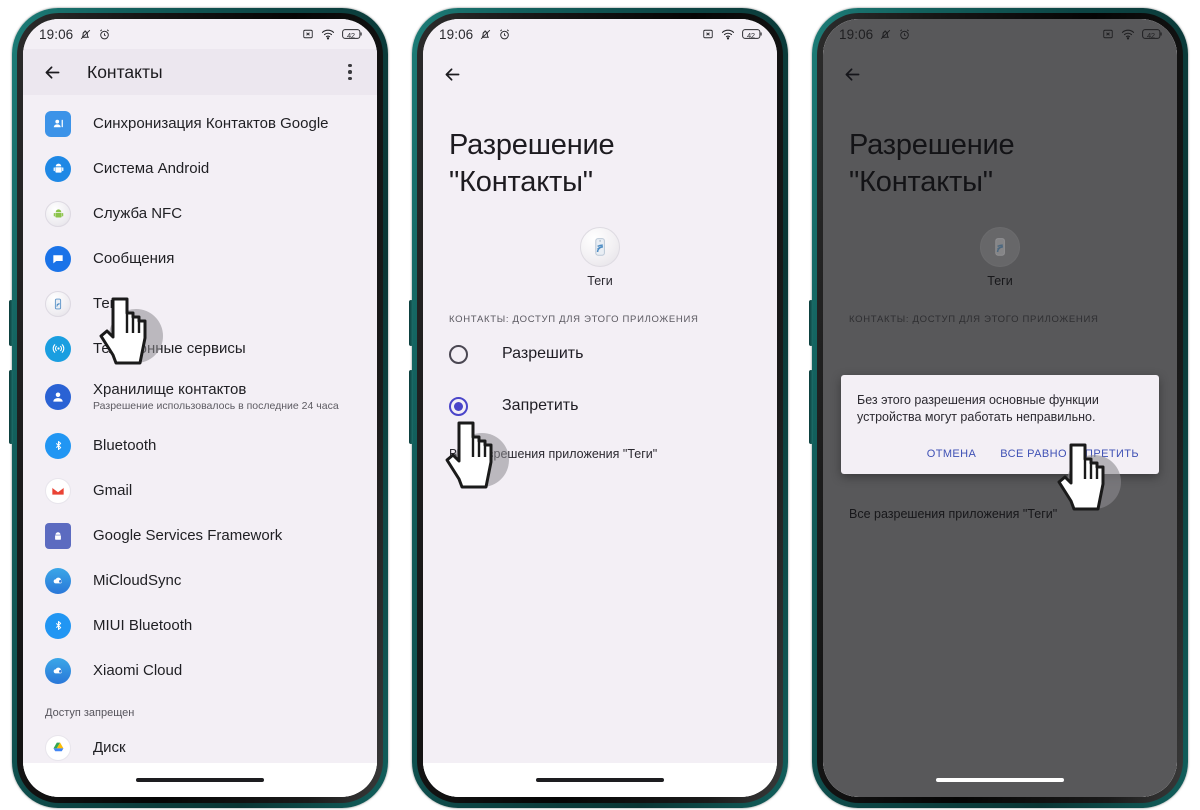 Image resolution: width=1200 pixels, height=810 pixels. I want to click on list-item: Xiaomi Cloud, so click(200, 670).